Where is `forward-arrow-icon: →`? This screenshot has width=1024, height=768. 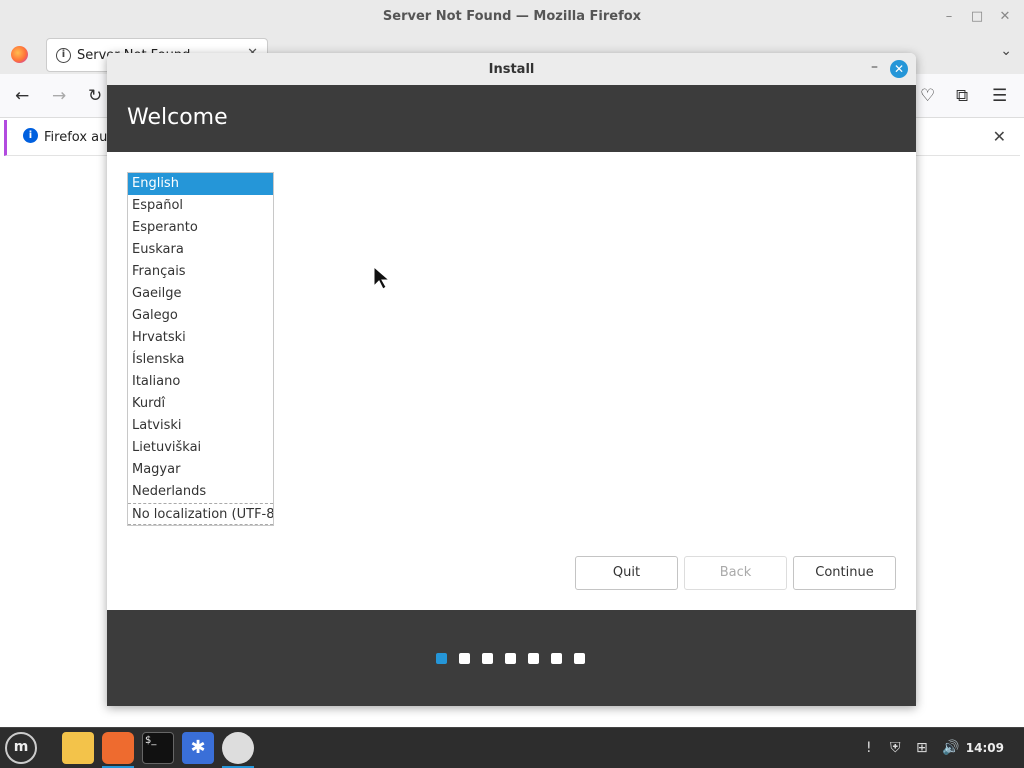 forward-arrow-icon: → is located at coordinates (59, 96).